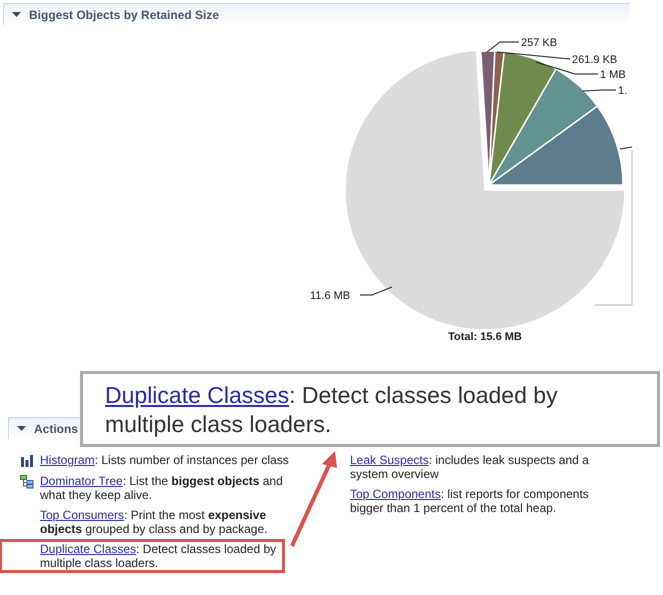 The height and width of the screenshot is (595, 663). Describe the element at coordinates (165, 460) in the screenshot. I see `action-description: Histogram: Lists number of instances per class` at that location.